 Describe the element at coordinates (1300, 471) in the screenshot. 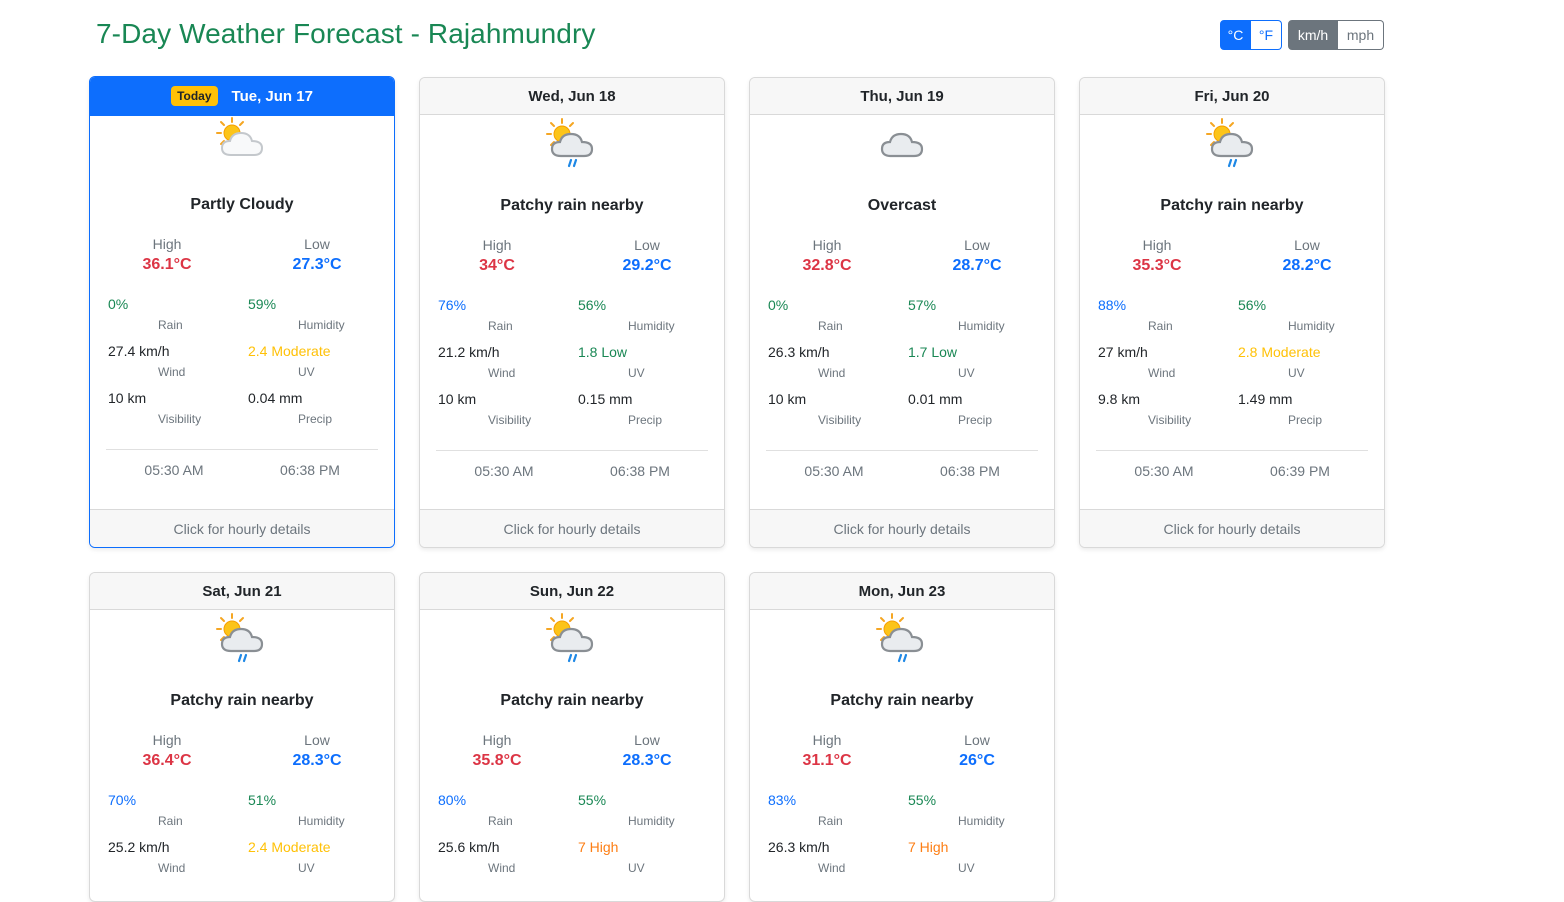

I see `sunset-time: 06:39 PM` at that location.